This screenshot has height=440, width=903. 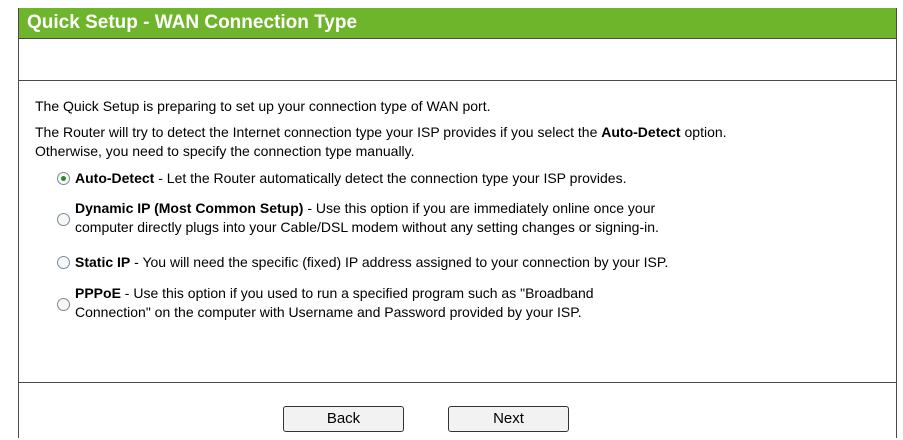 I want to click on divider-top, so click(x=457, y=38).